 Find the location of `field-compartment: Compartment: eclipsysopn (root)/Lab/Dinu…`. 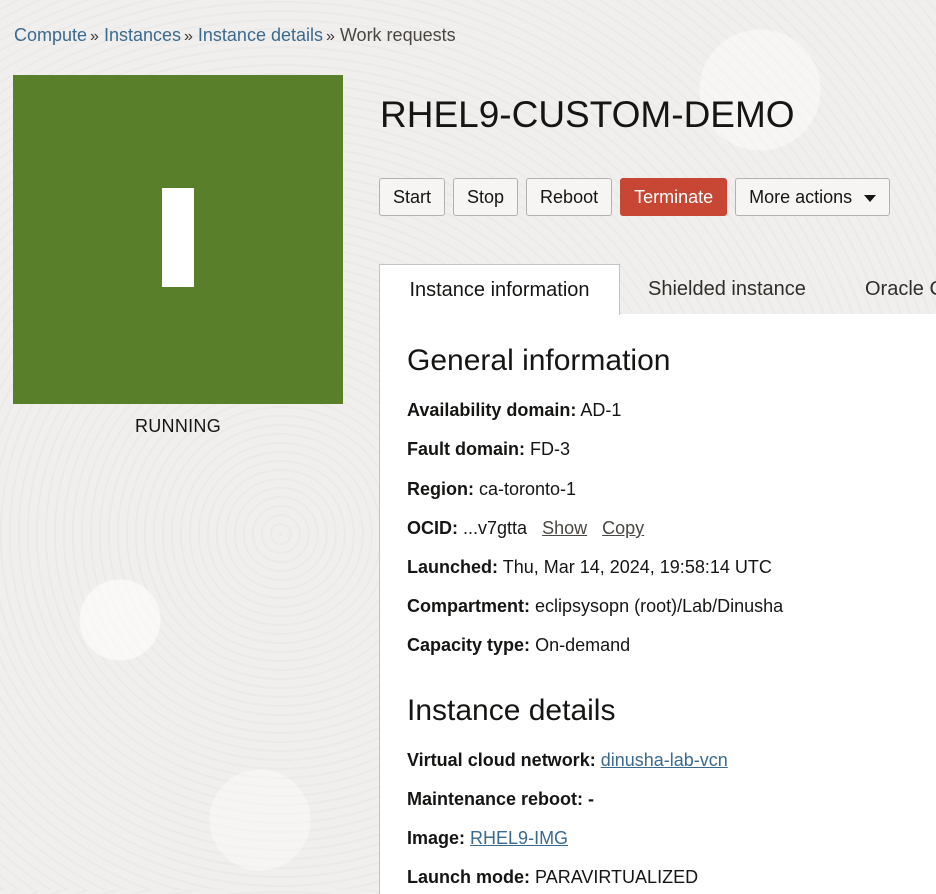

field-compartment: Compartment: eclipsysopn (root)/Lab/Dinu… is located at coordinates (595, 606).